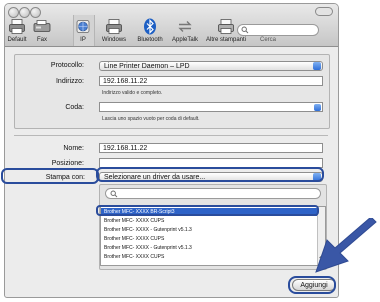 The image size is (380, 302). Describe the element at coordinates (17, 40) in the screenshot. I see `toolbar-label-default: Default` at that location.